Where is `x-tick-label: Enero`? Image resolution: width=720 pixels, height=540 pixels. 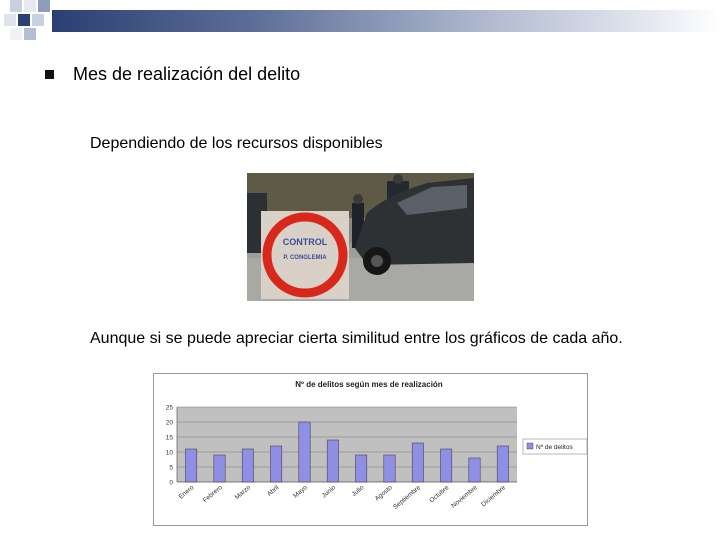
x-tick-label: Enero is located at coordinates (187, 492).